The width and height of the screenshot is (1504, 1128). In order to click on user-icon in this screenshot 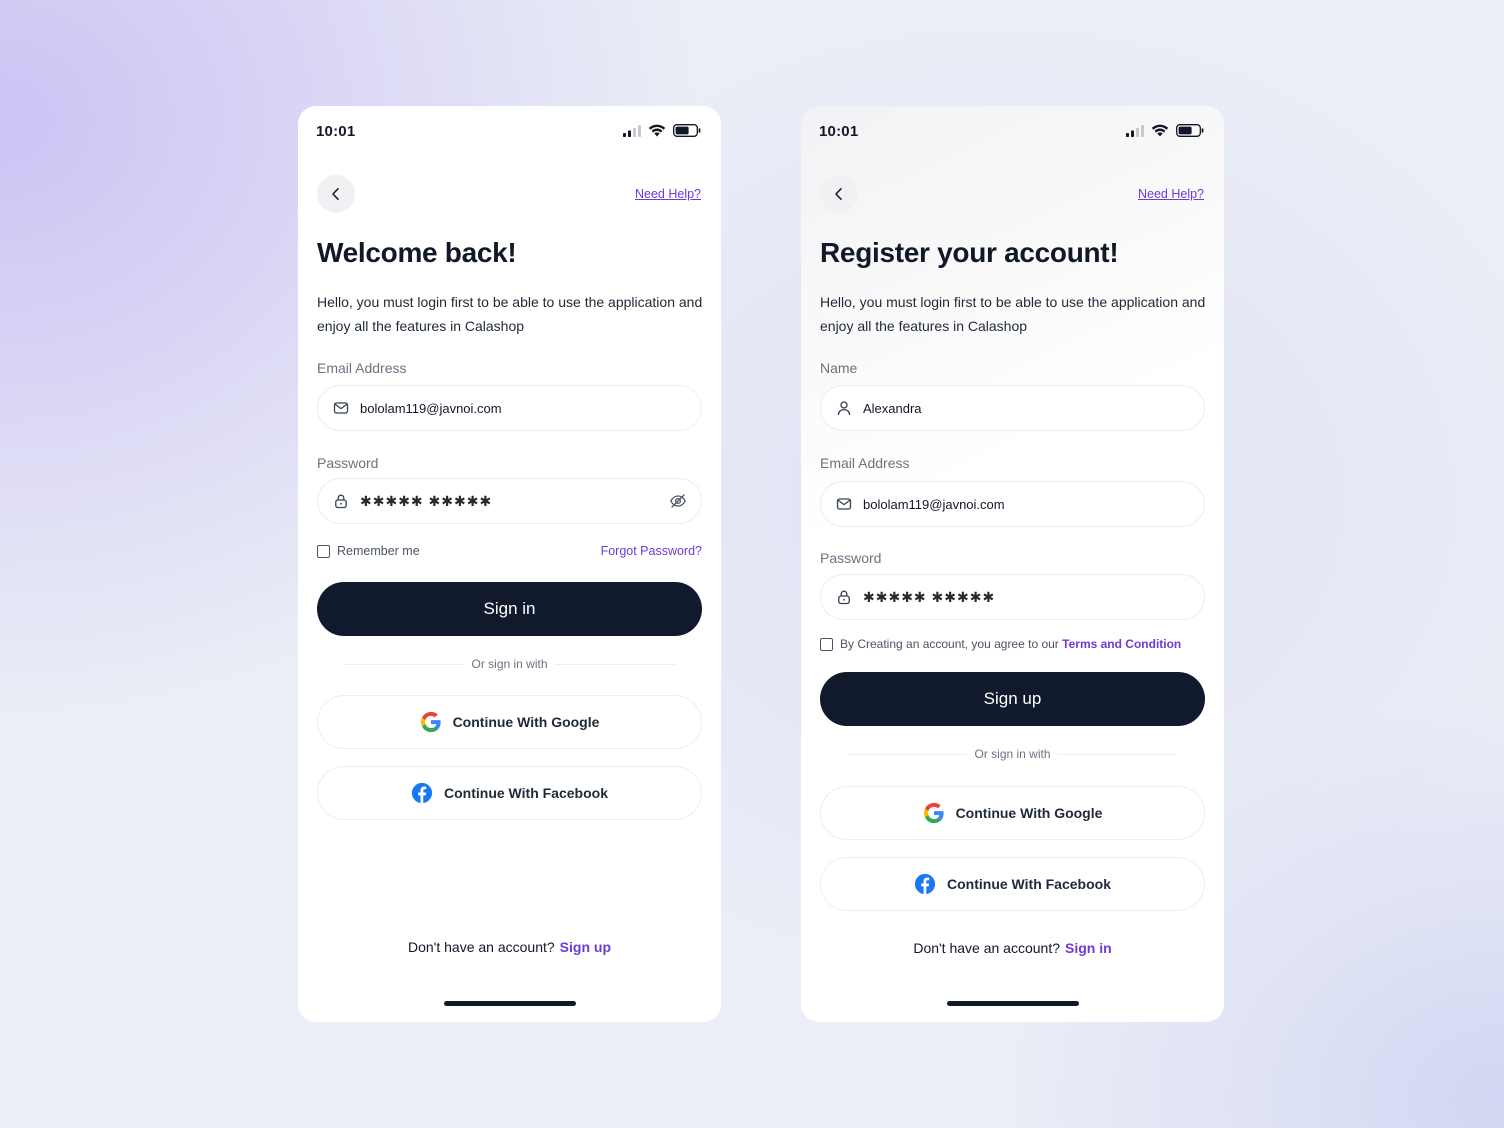, I will do `click(844, 408)`.